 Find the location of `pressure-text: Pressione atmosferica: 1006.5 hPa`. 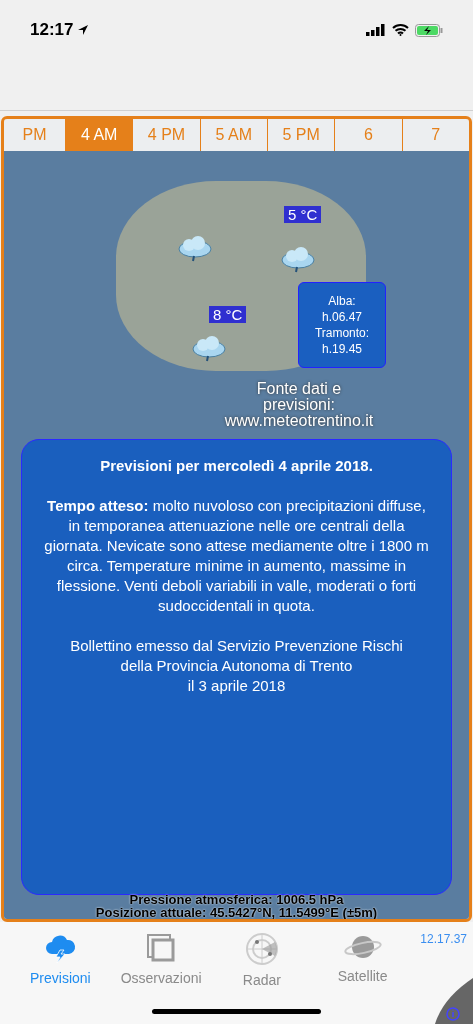

pressure-text: Pressione atmosferica: 1006.5 hPa is located at coordinates (236, 899).